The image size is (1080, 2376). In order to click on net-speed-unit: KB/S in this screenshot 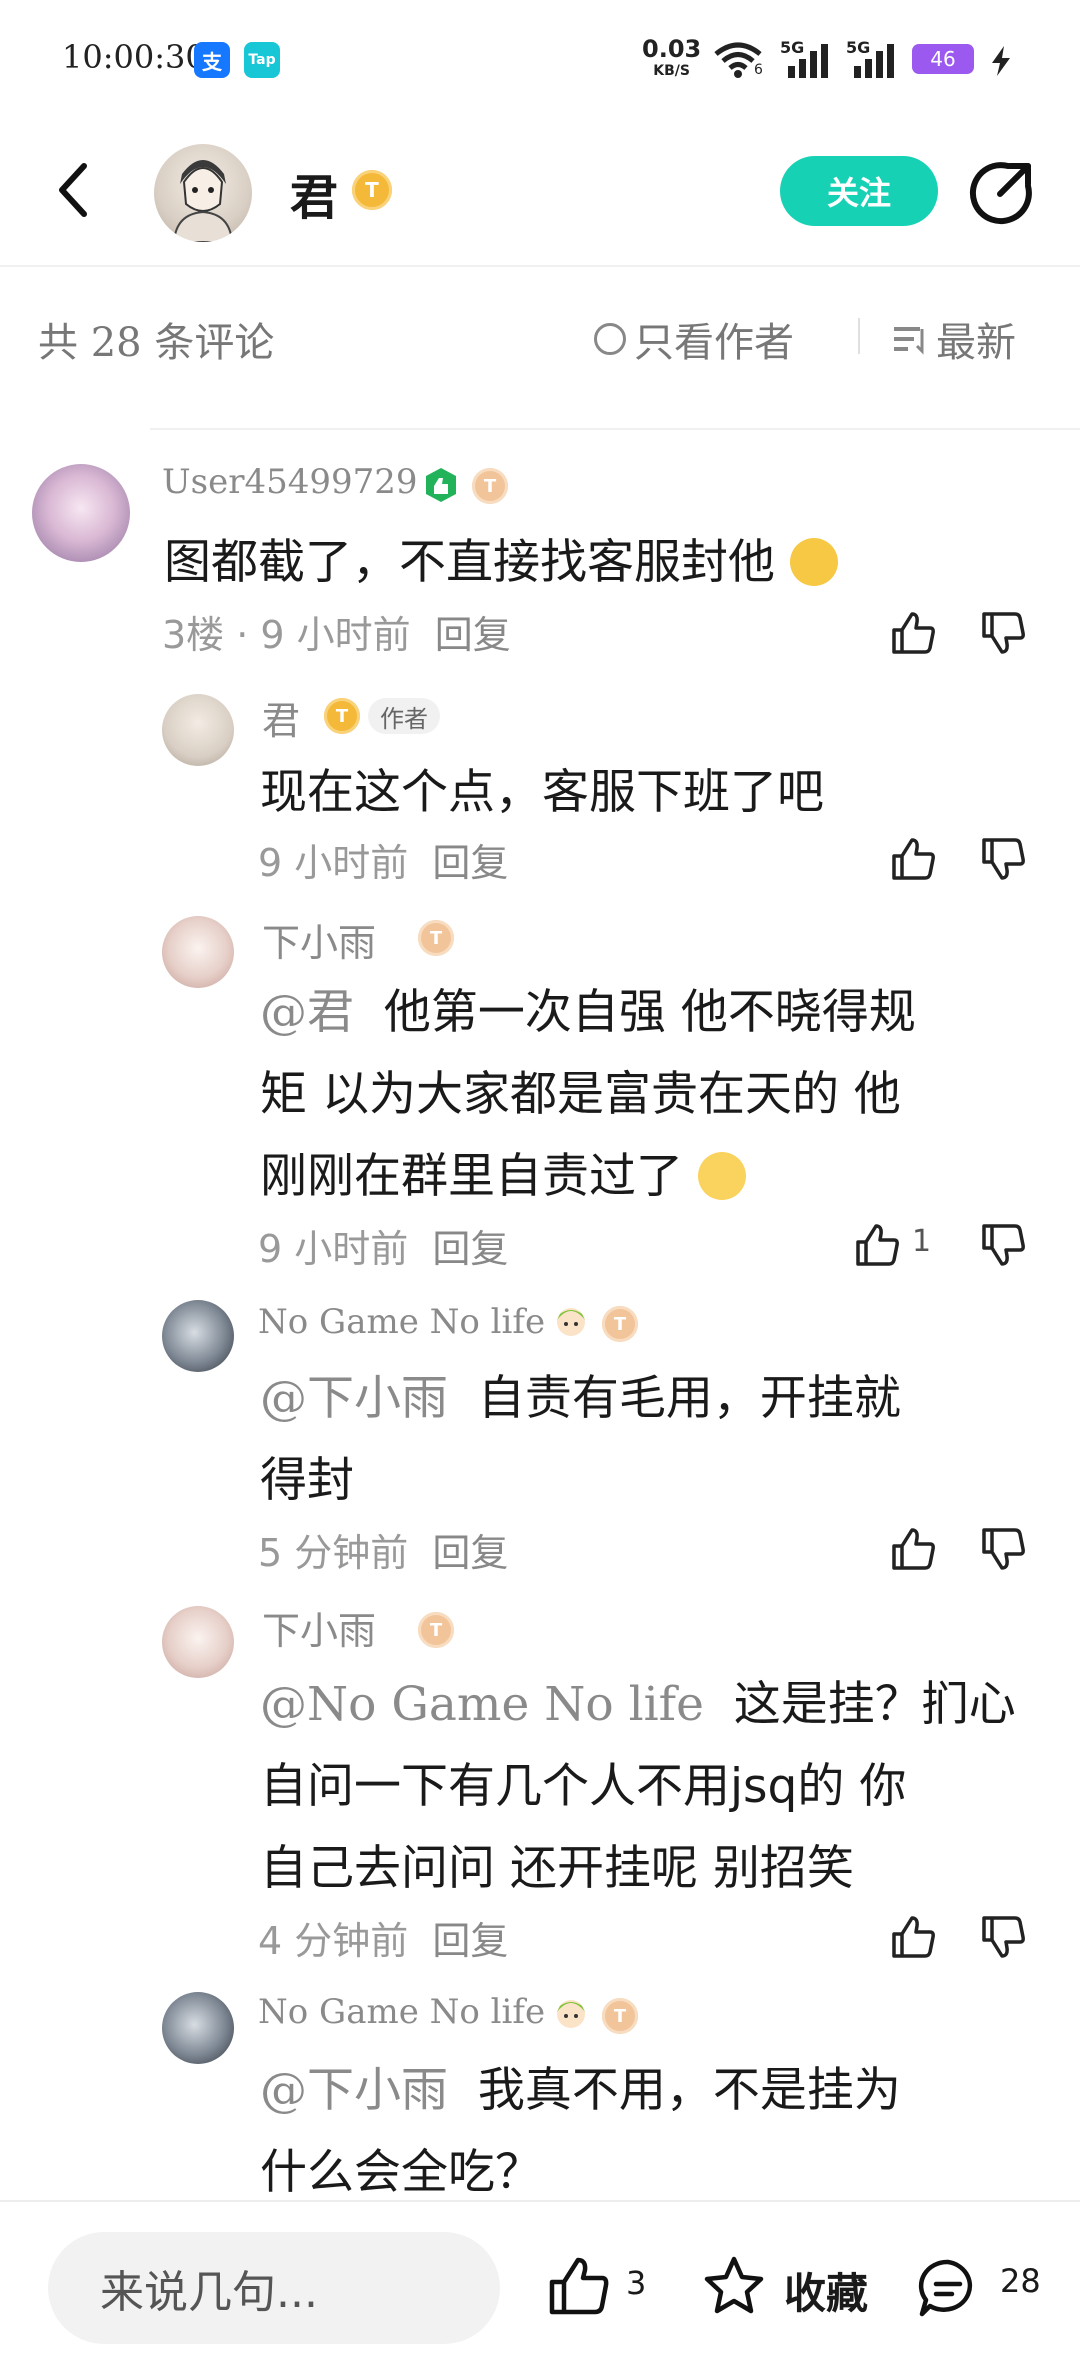, I will do `click(671, 71)`.